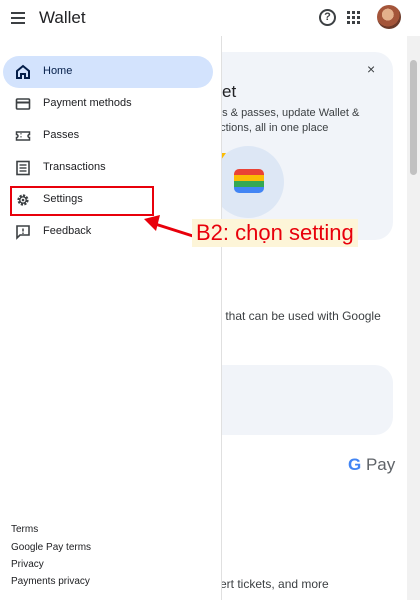  I want to click on close-icon: ×, so click(371, 69).